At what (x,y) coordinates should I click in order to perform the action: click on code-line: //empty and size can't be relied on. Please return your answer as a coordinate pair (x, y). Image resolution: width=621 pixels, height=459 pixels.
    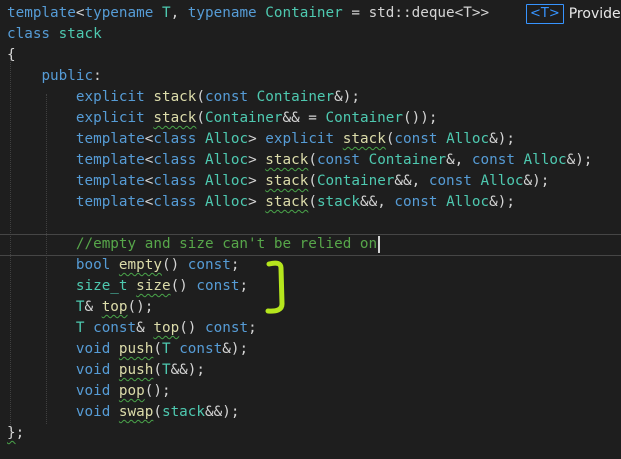
    Looking at the image, I should click on (193, 244).